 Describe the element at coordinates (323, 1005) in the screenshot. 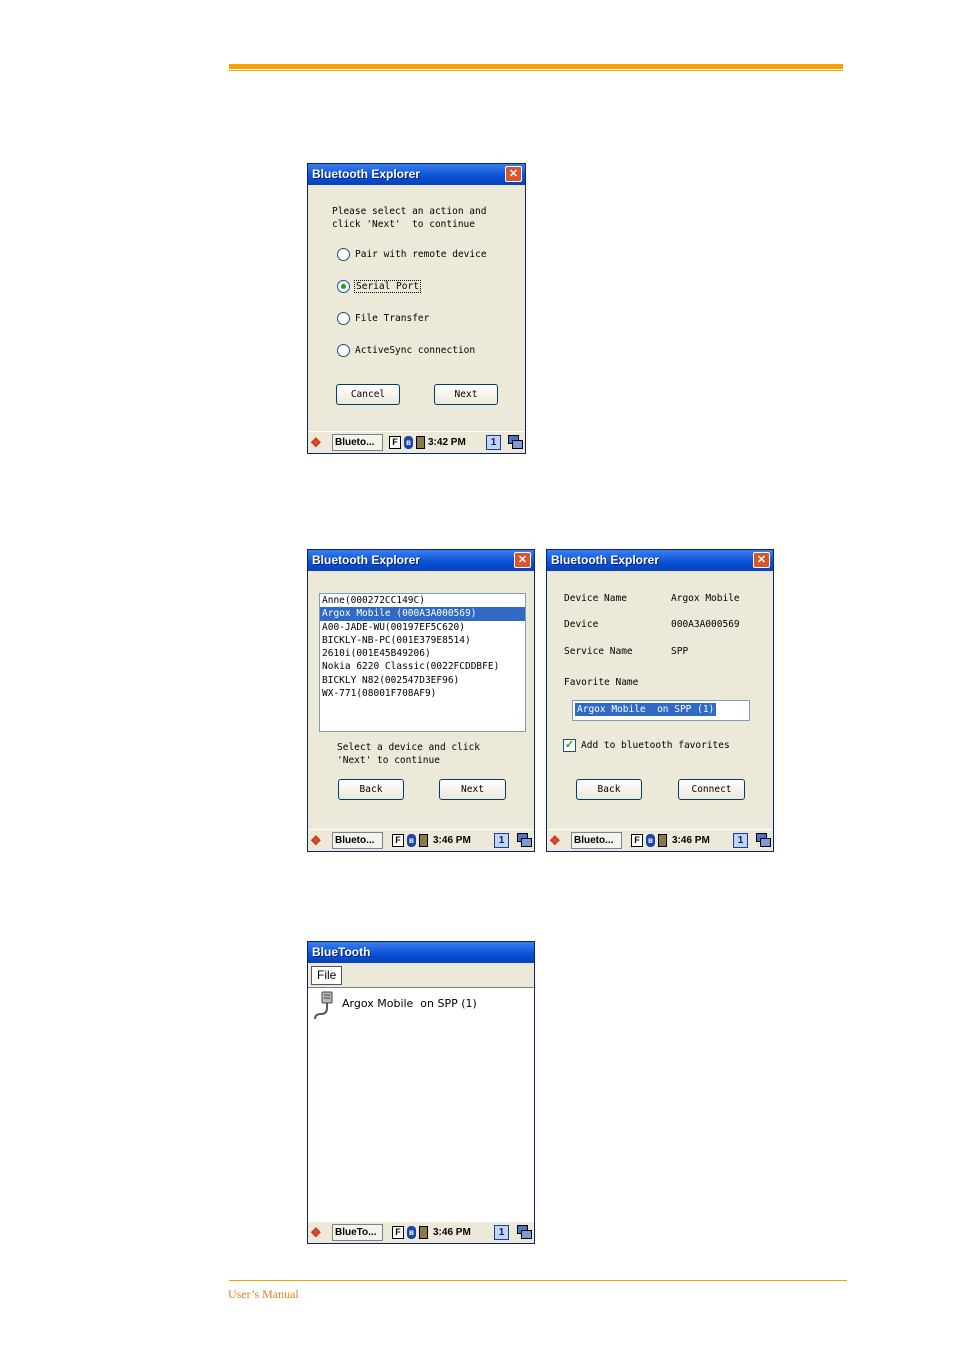

I see `serial-port-icon` at that location.